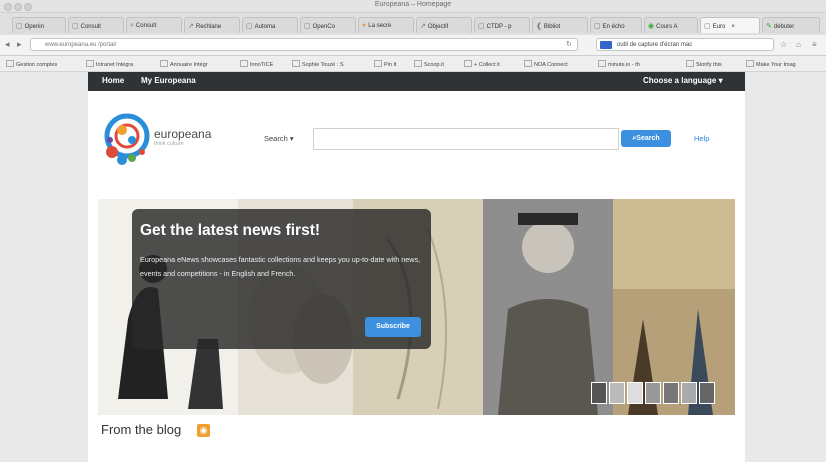 Image resolution: width=826 pixels, height=462 pixels. I want to click on back-icon: ◂, so click(7, 44).